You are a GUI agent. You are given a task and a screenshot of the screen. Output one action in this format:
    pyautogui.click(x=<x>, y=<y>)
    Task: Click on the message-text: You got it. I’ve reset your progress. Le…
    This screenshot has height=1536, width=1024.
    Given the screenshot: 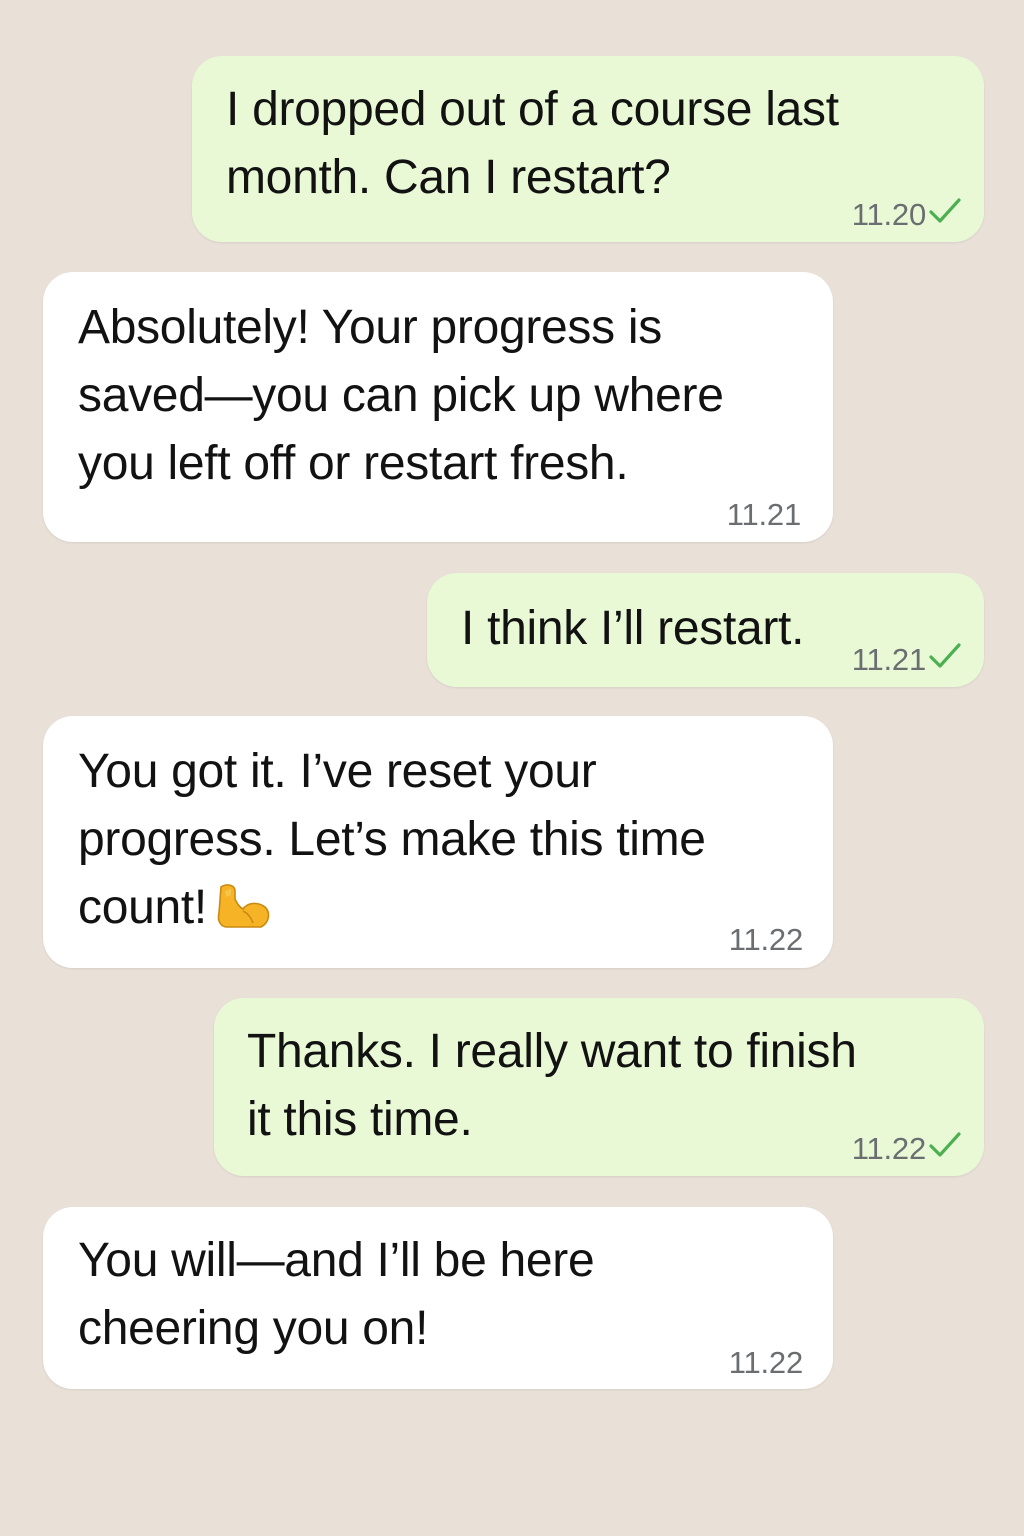 What is the action you would take?
    pyautogui.click(x=392, y=844)
    